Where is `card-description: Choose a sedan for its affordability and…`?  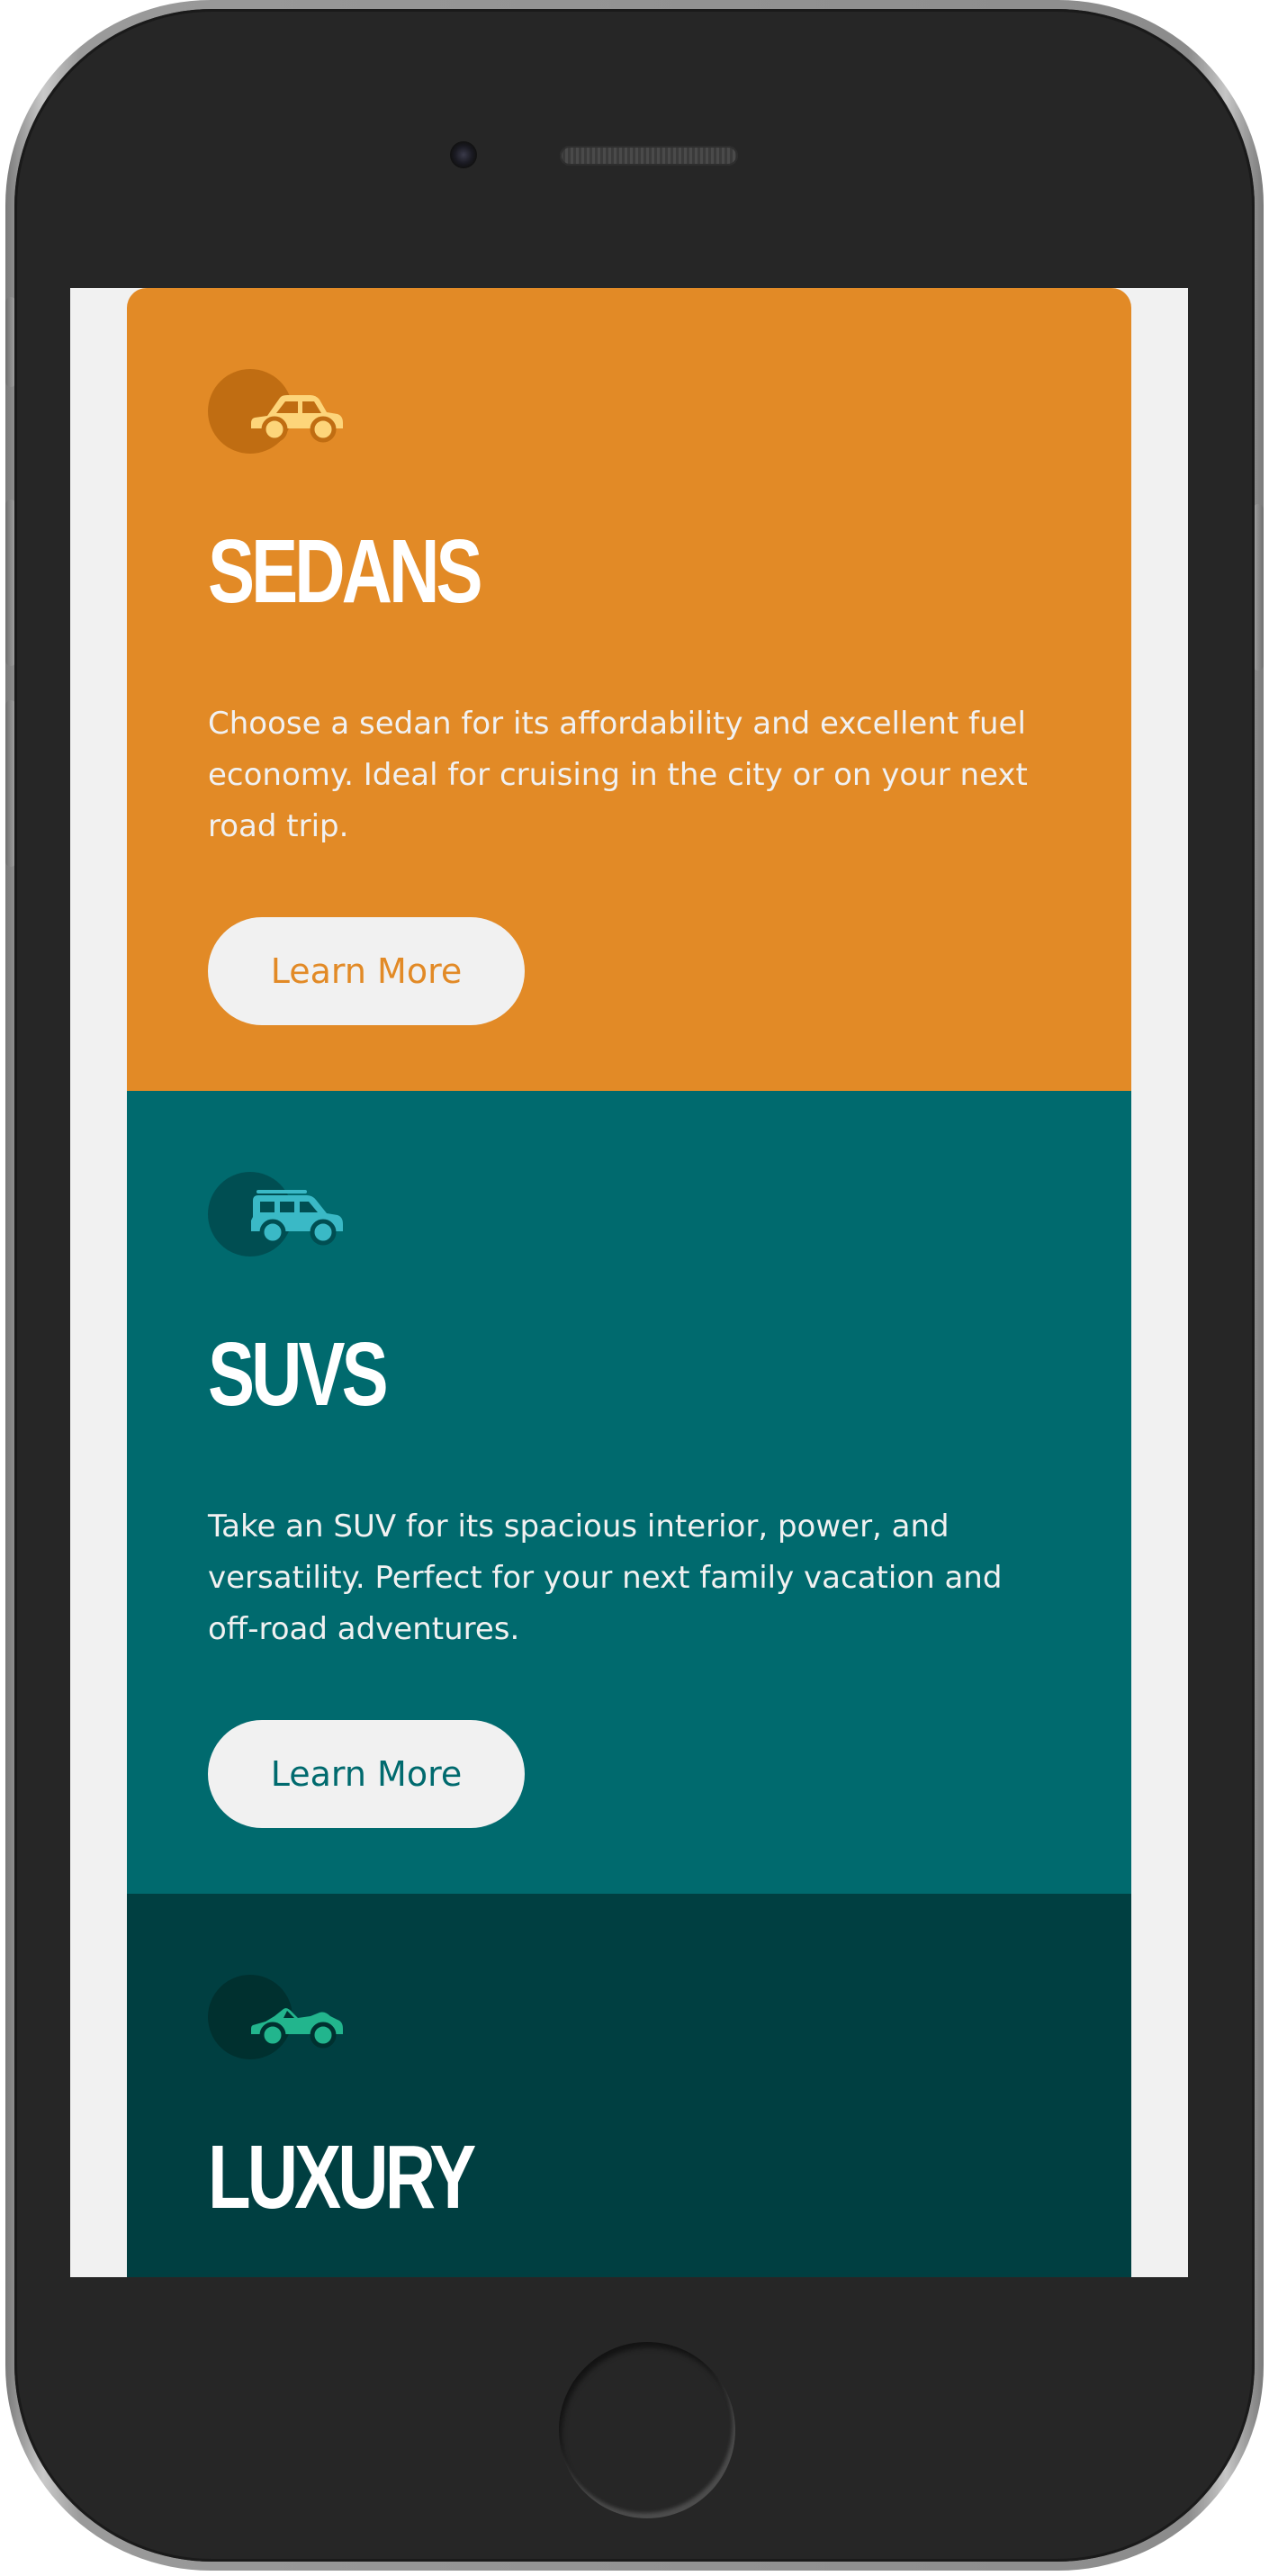 card-description: Choose a sedan for its affordability and… is located at coordinates (618, 775).